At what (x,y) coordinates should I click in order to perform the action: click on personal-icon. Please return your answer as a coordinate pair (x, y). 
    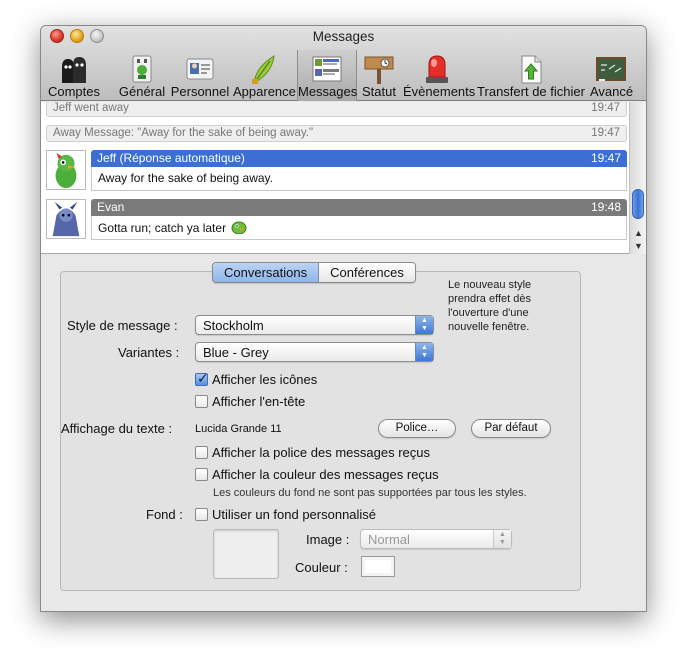
    Looking at the image, I should click on (200, 69).